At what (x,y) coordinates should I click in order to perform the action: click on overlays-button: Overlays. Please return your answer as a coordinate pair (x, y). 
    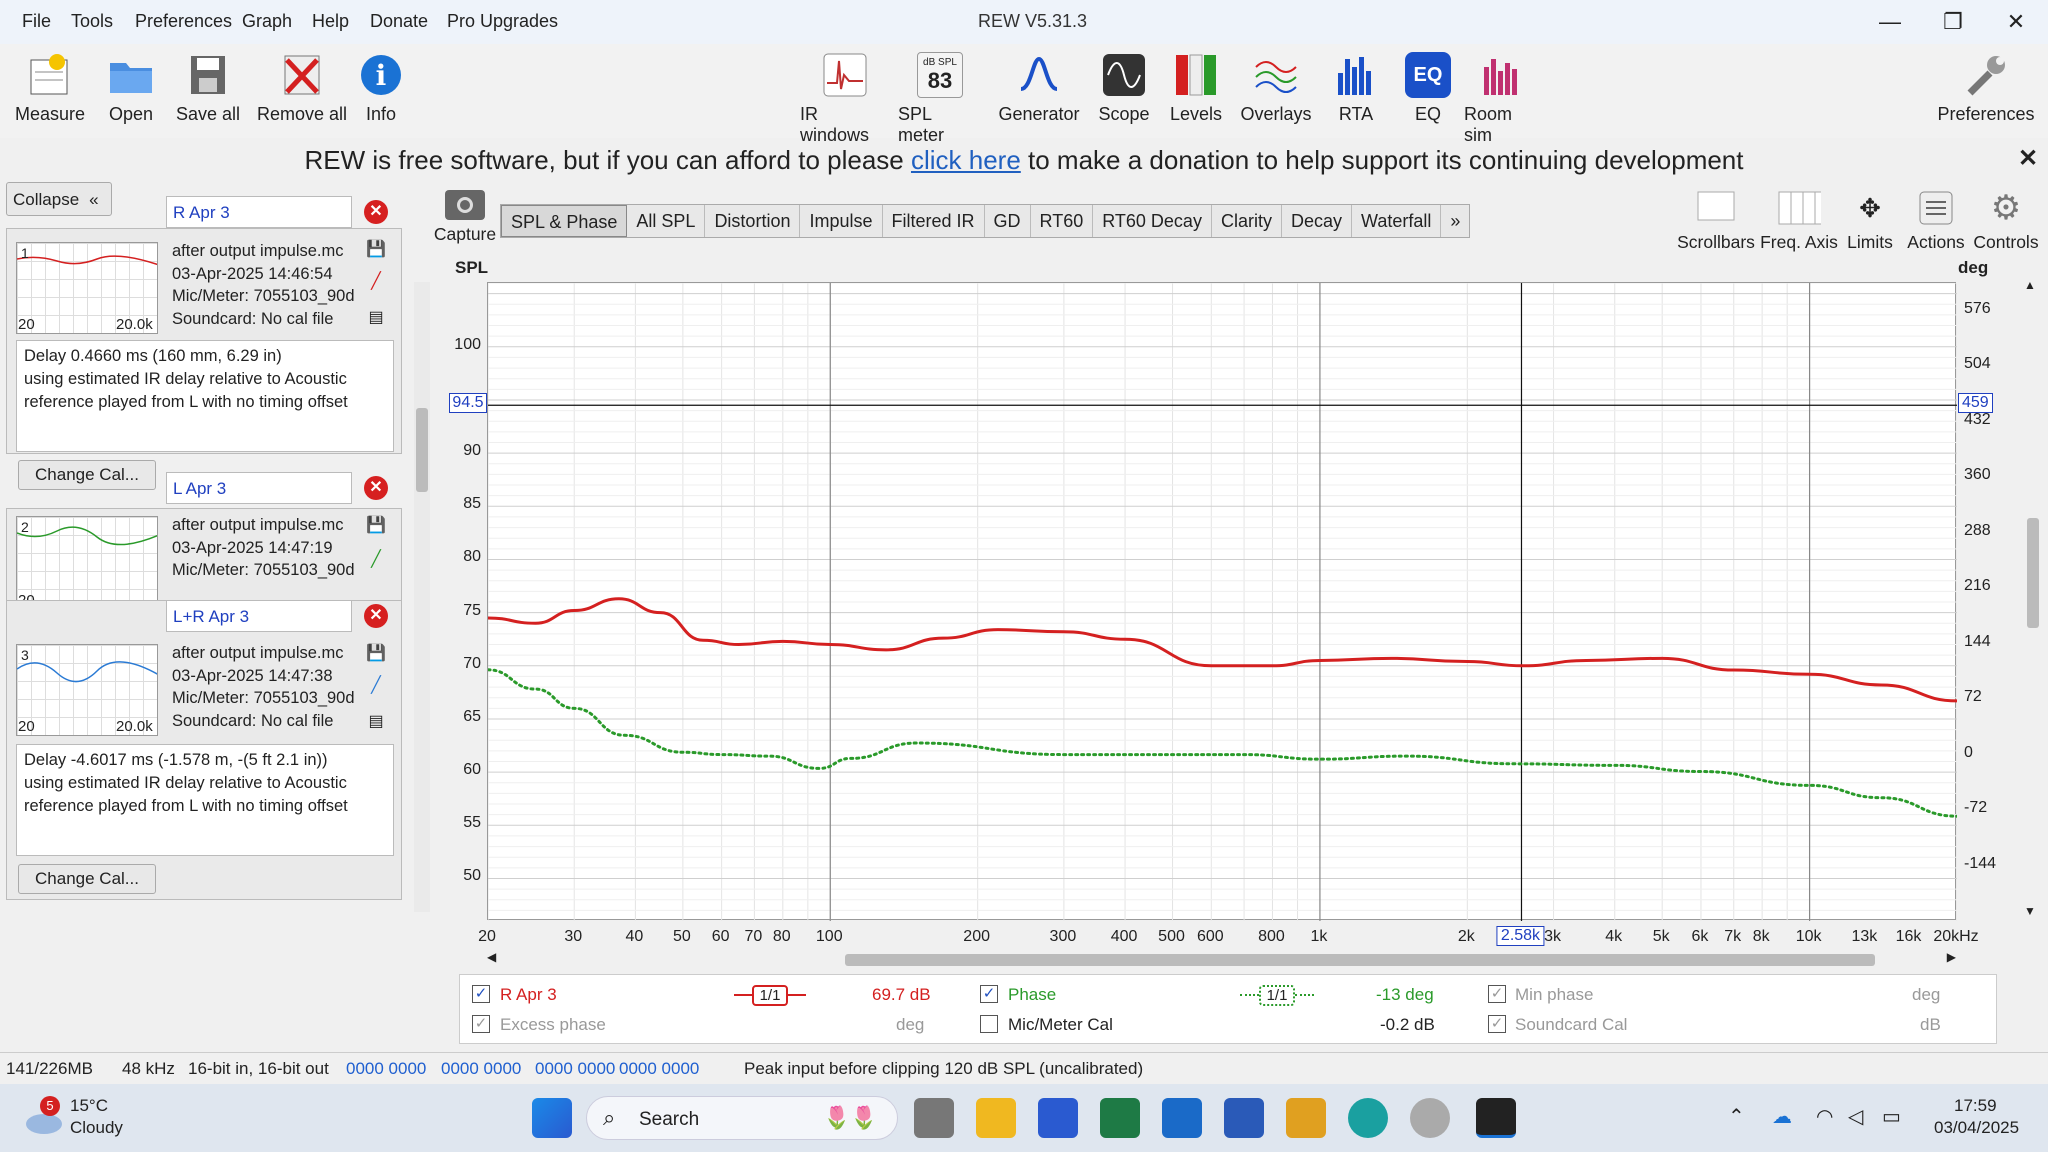
    Looking at the image, I should click on (1276, 88).